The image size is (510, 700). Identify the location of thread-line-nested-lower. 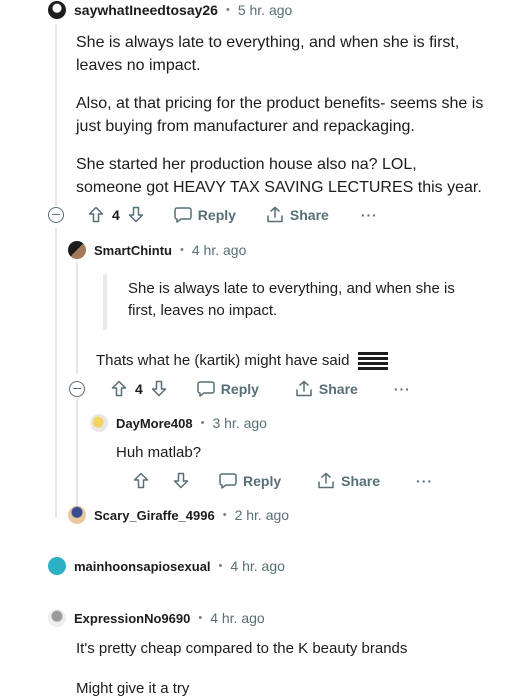
(77, 453).